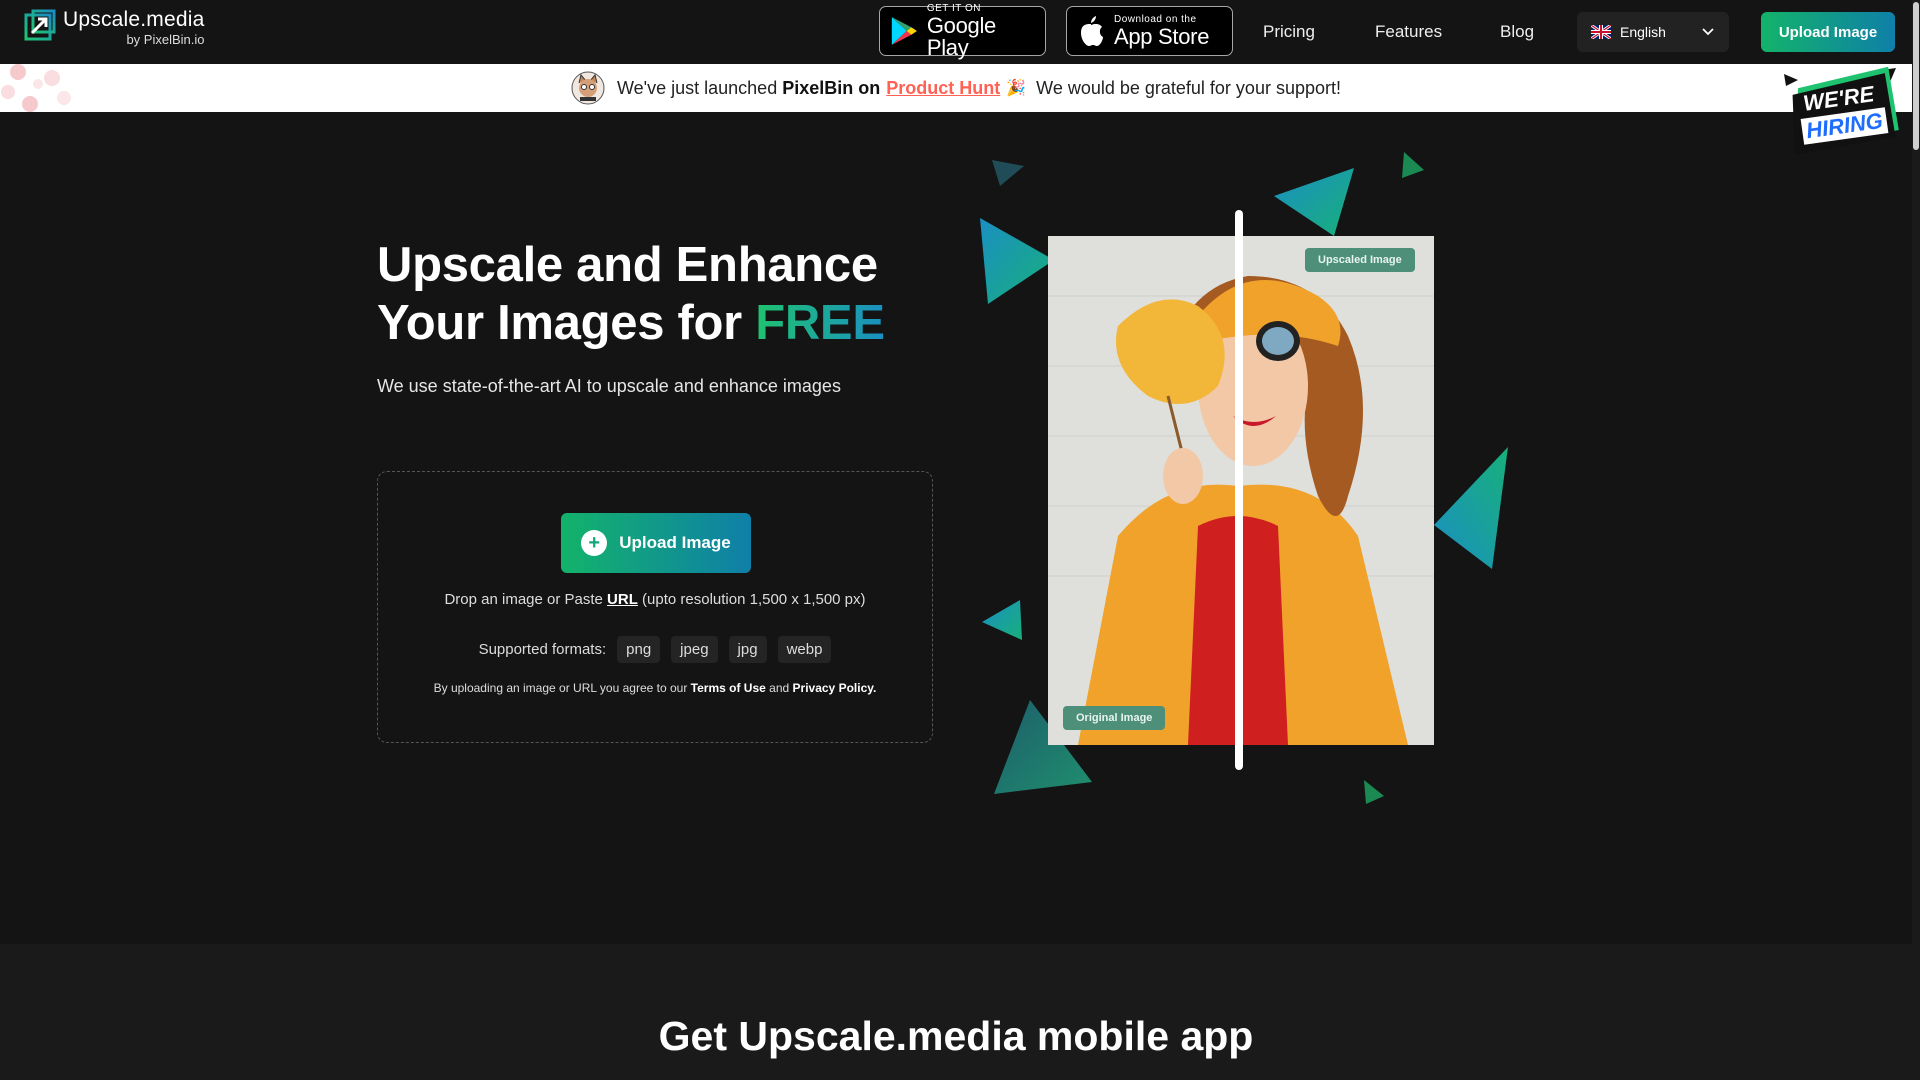 Image resolution: width=1920 pixels, height=1080 pixels. What do you see at coordinates (1708, 32) in the screenshot?
I see `chevron-down-icon` at bounding box center [1708, 32].